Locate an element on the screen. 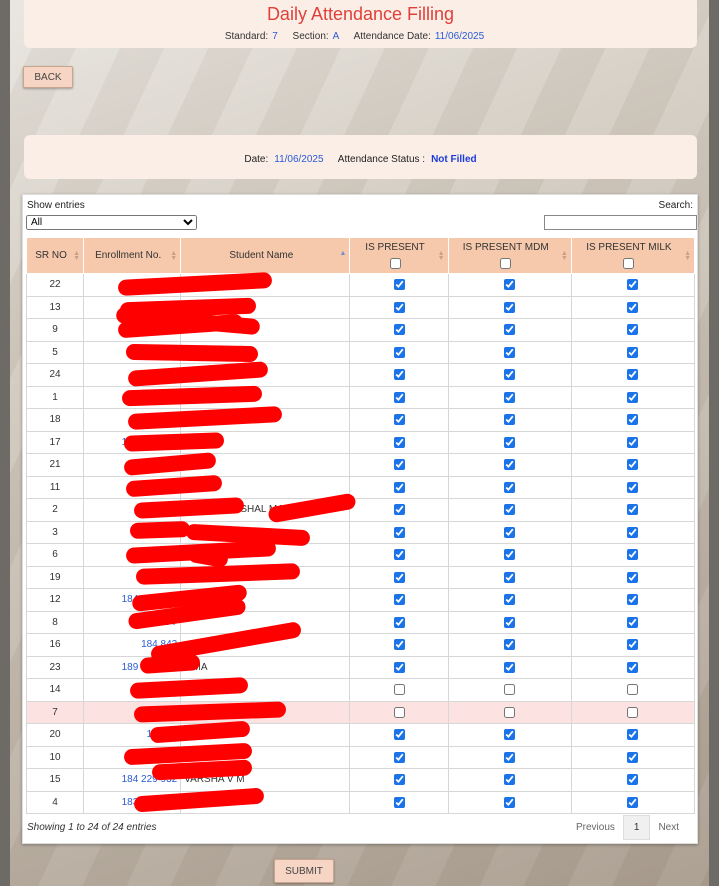  select-all-present-checkbox is located at coordinates (395, 263).